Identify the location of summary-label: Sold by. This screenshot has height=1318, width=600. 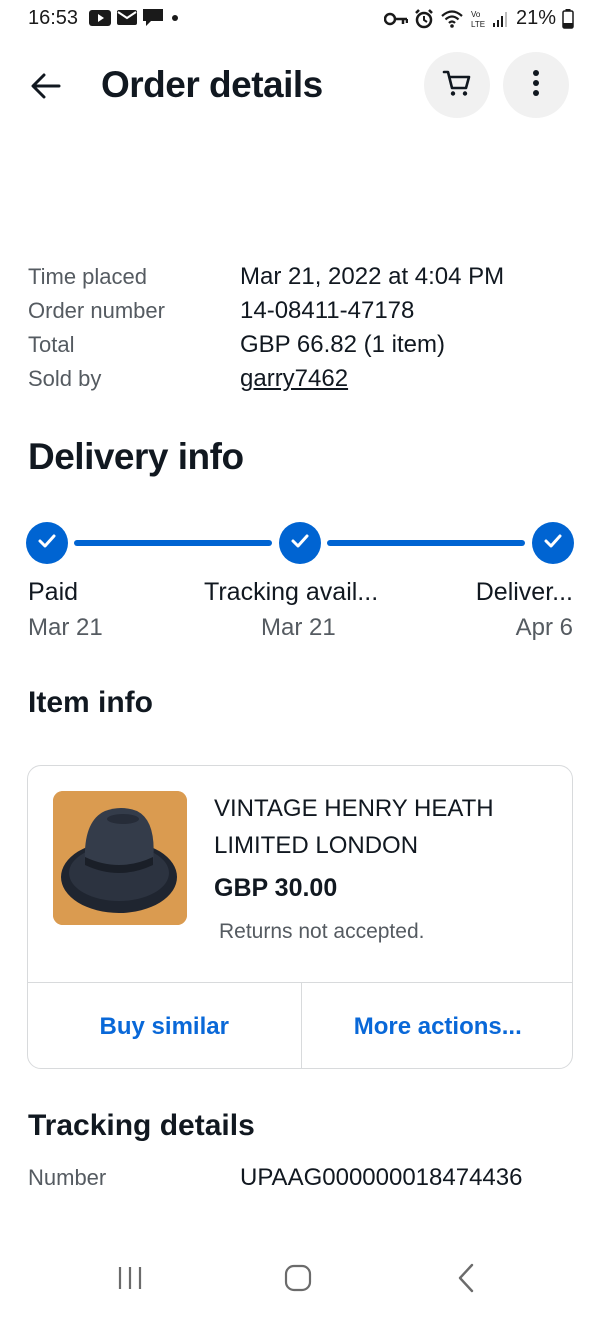
(65, 378).